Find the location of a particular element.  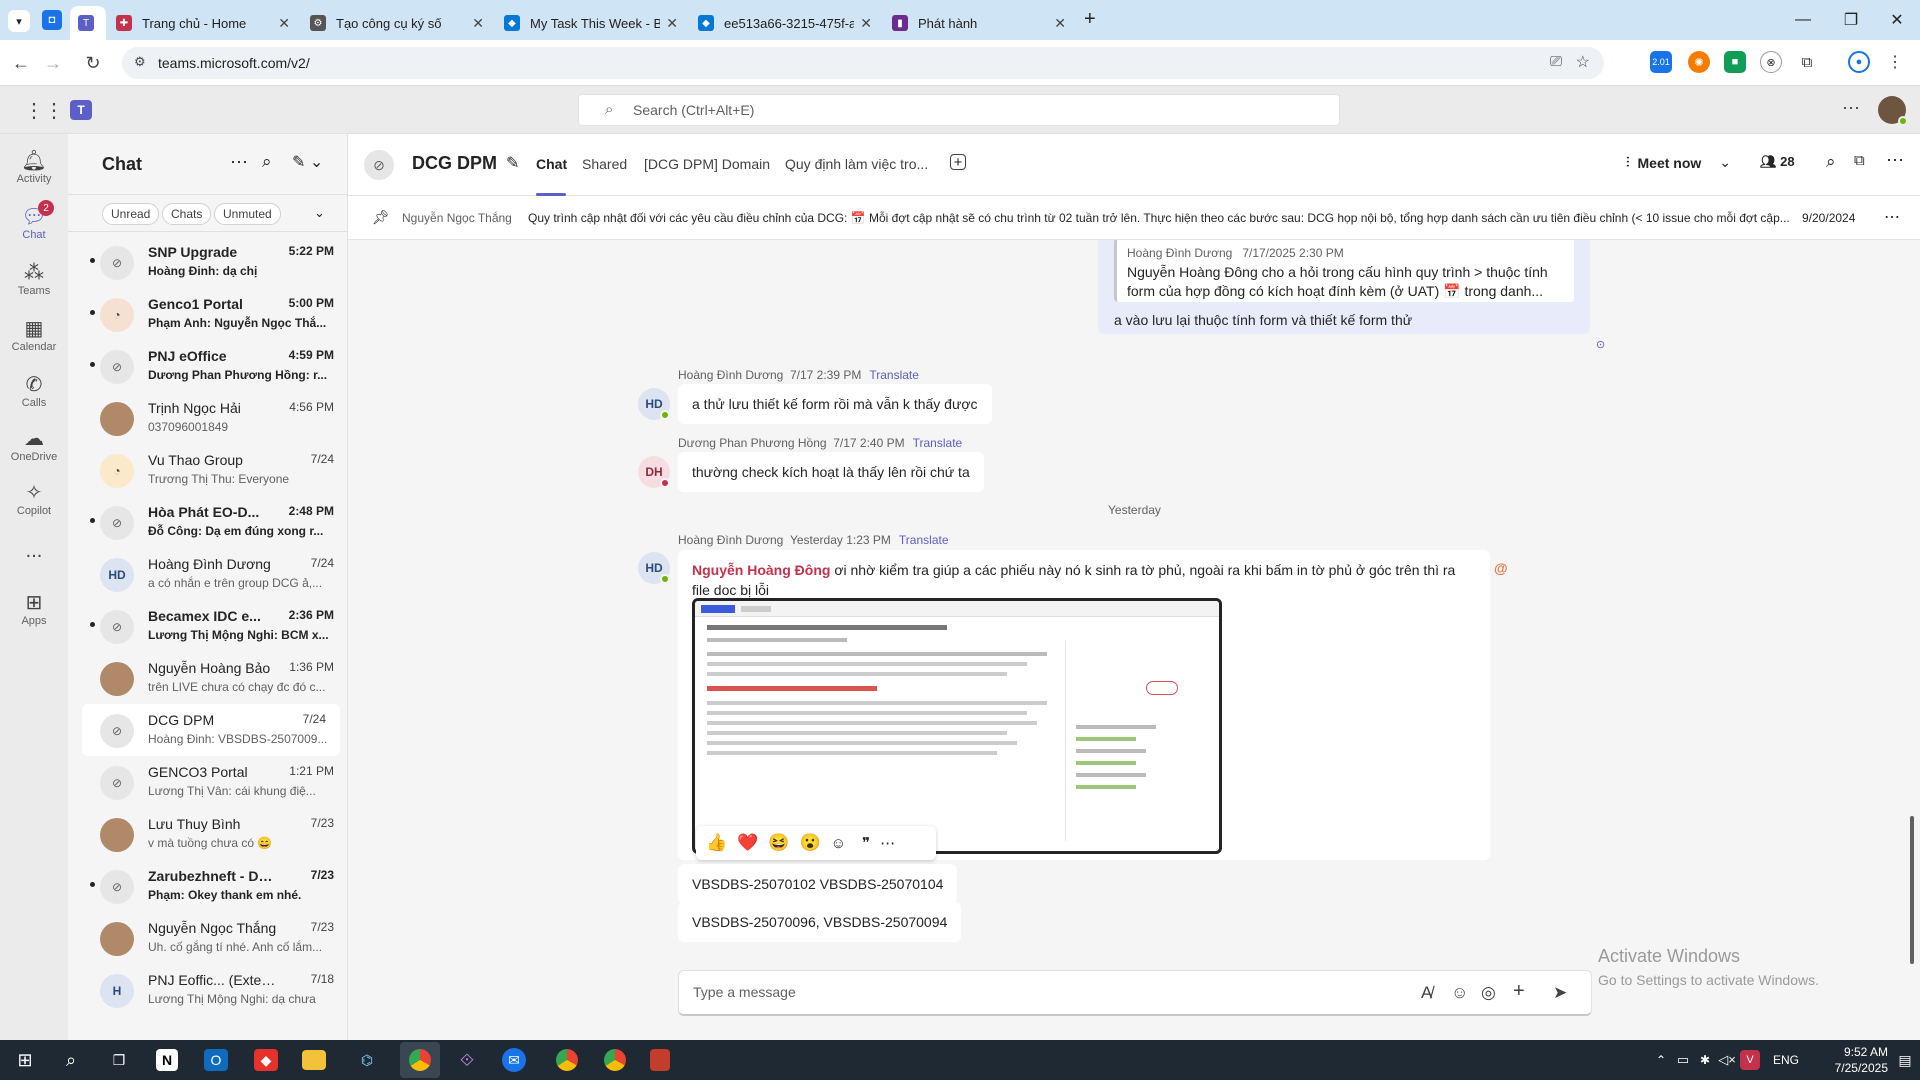

anydesk-icon: ◆ is located at coordinates (266, 1060).